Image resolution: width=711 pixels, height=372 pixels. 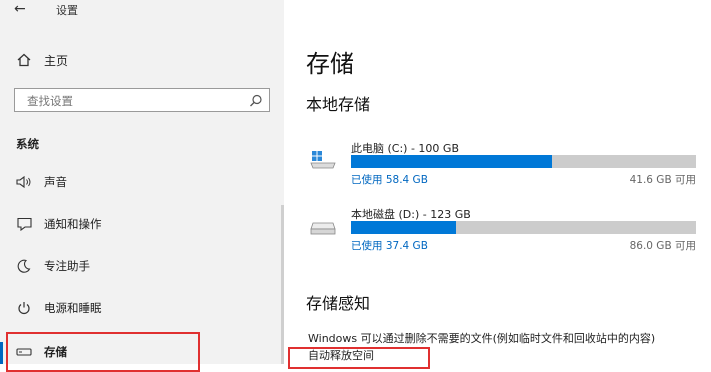 I want to click on drive-name: 此电脑 (C:) - 100 GB, so click(x=405, y=148).